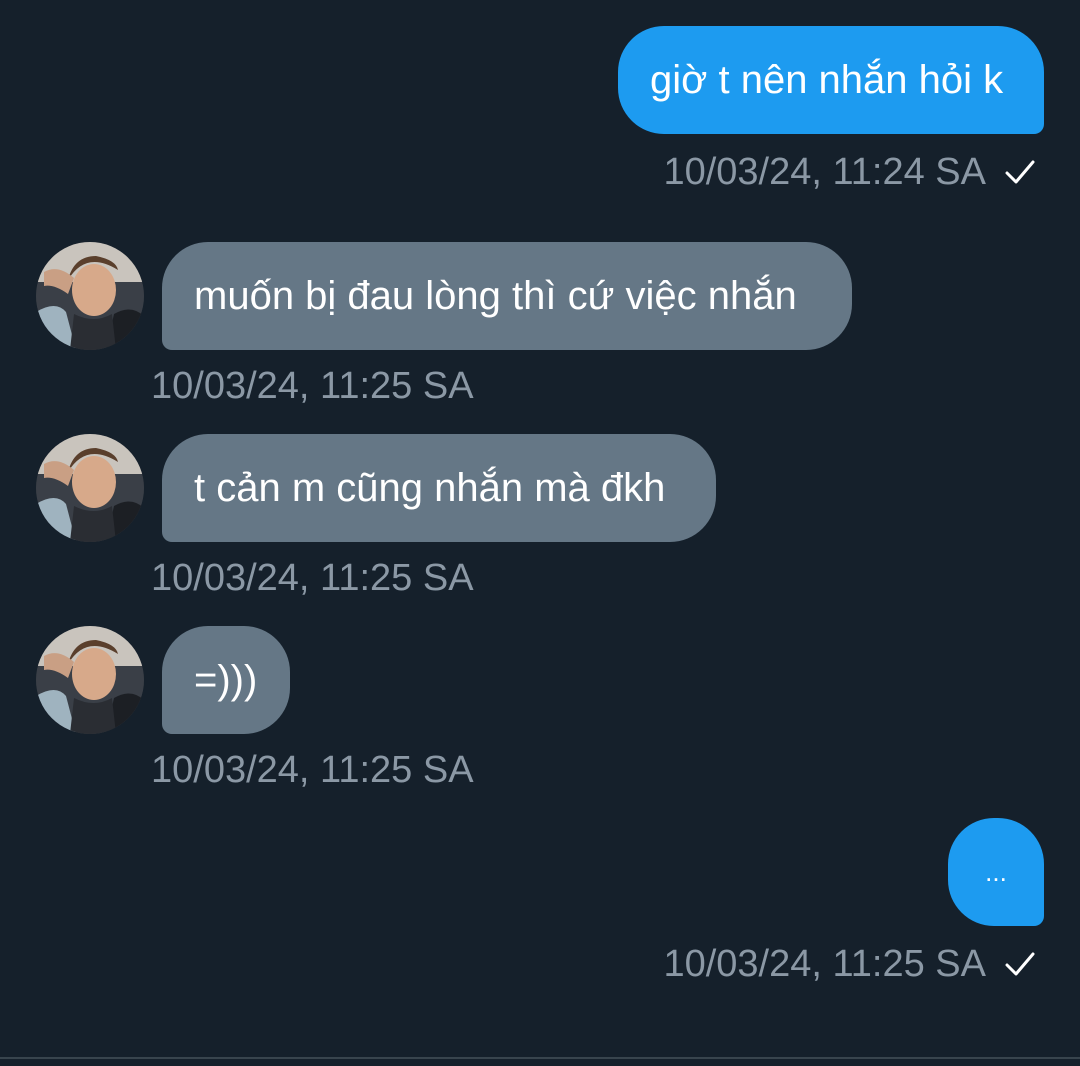 The width and height of the screenshot is (1080, 1066). I want to click on incoming-message-bubble: t cản m cũng nhắn mà đkh, so click(439, 488).